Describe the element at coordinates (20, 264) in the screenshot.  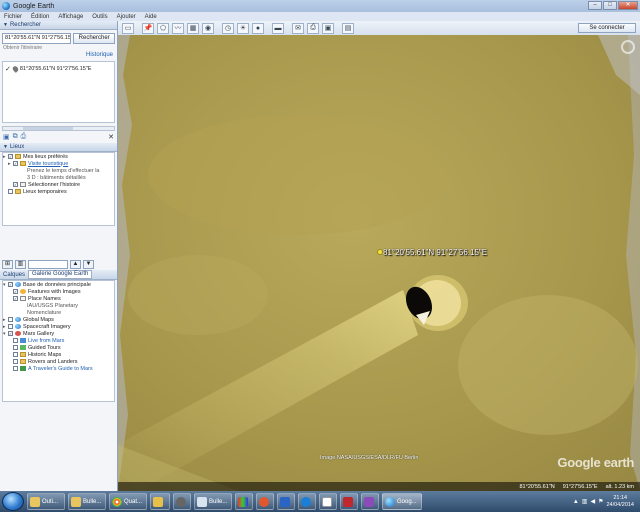
I see `folder-view-icon: ▥` at that location.